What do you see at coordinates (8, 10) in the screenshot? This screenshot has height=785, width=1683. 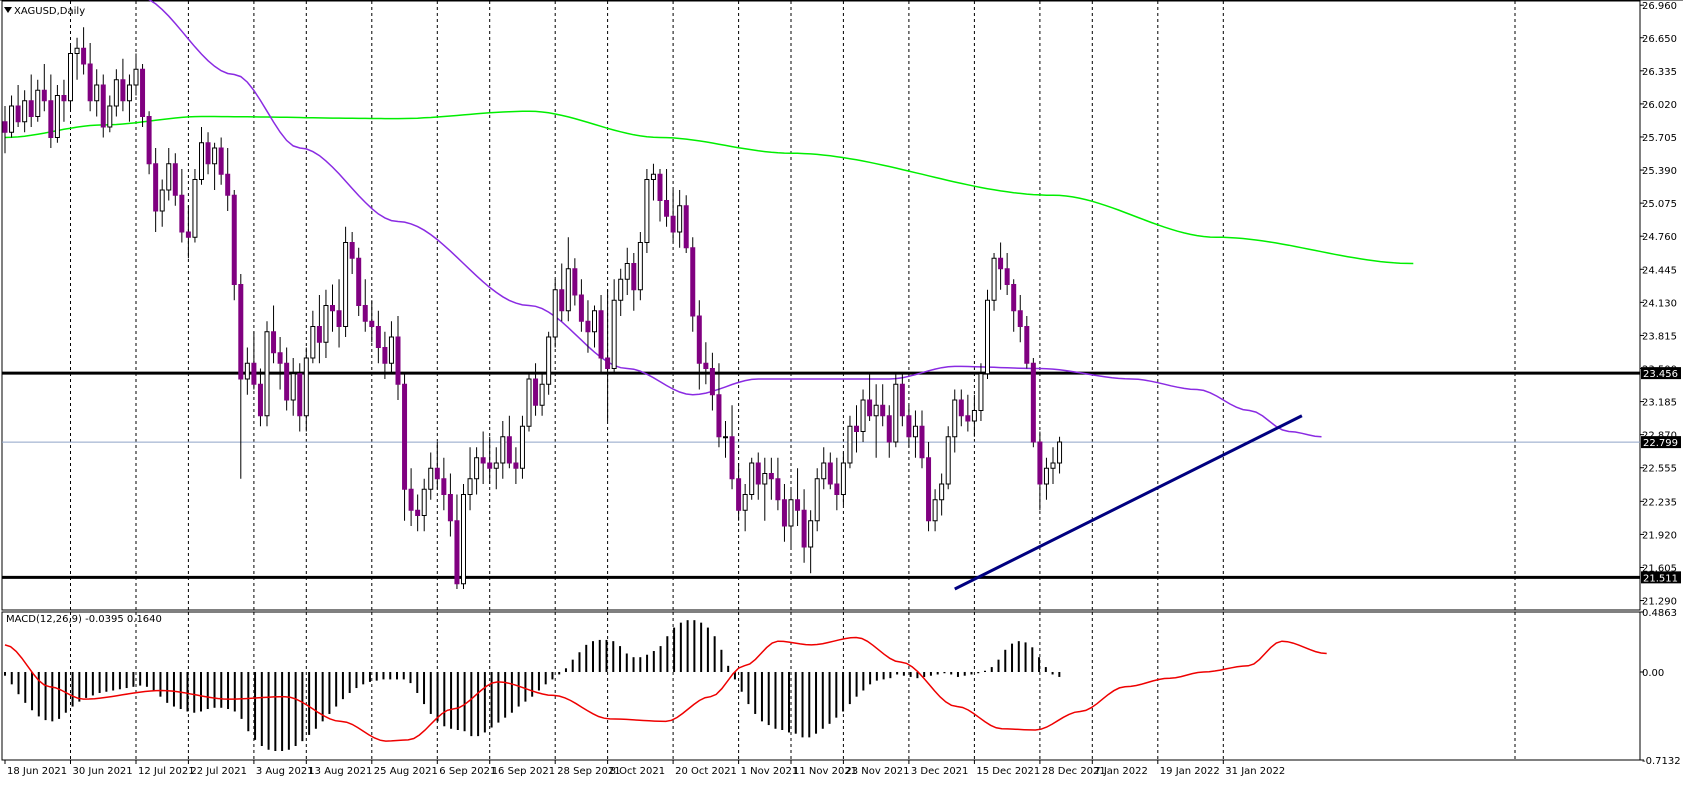 I see `chevron-down-icon` at bounding box center [8, 10].